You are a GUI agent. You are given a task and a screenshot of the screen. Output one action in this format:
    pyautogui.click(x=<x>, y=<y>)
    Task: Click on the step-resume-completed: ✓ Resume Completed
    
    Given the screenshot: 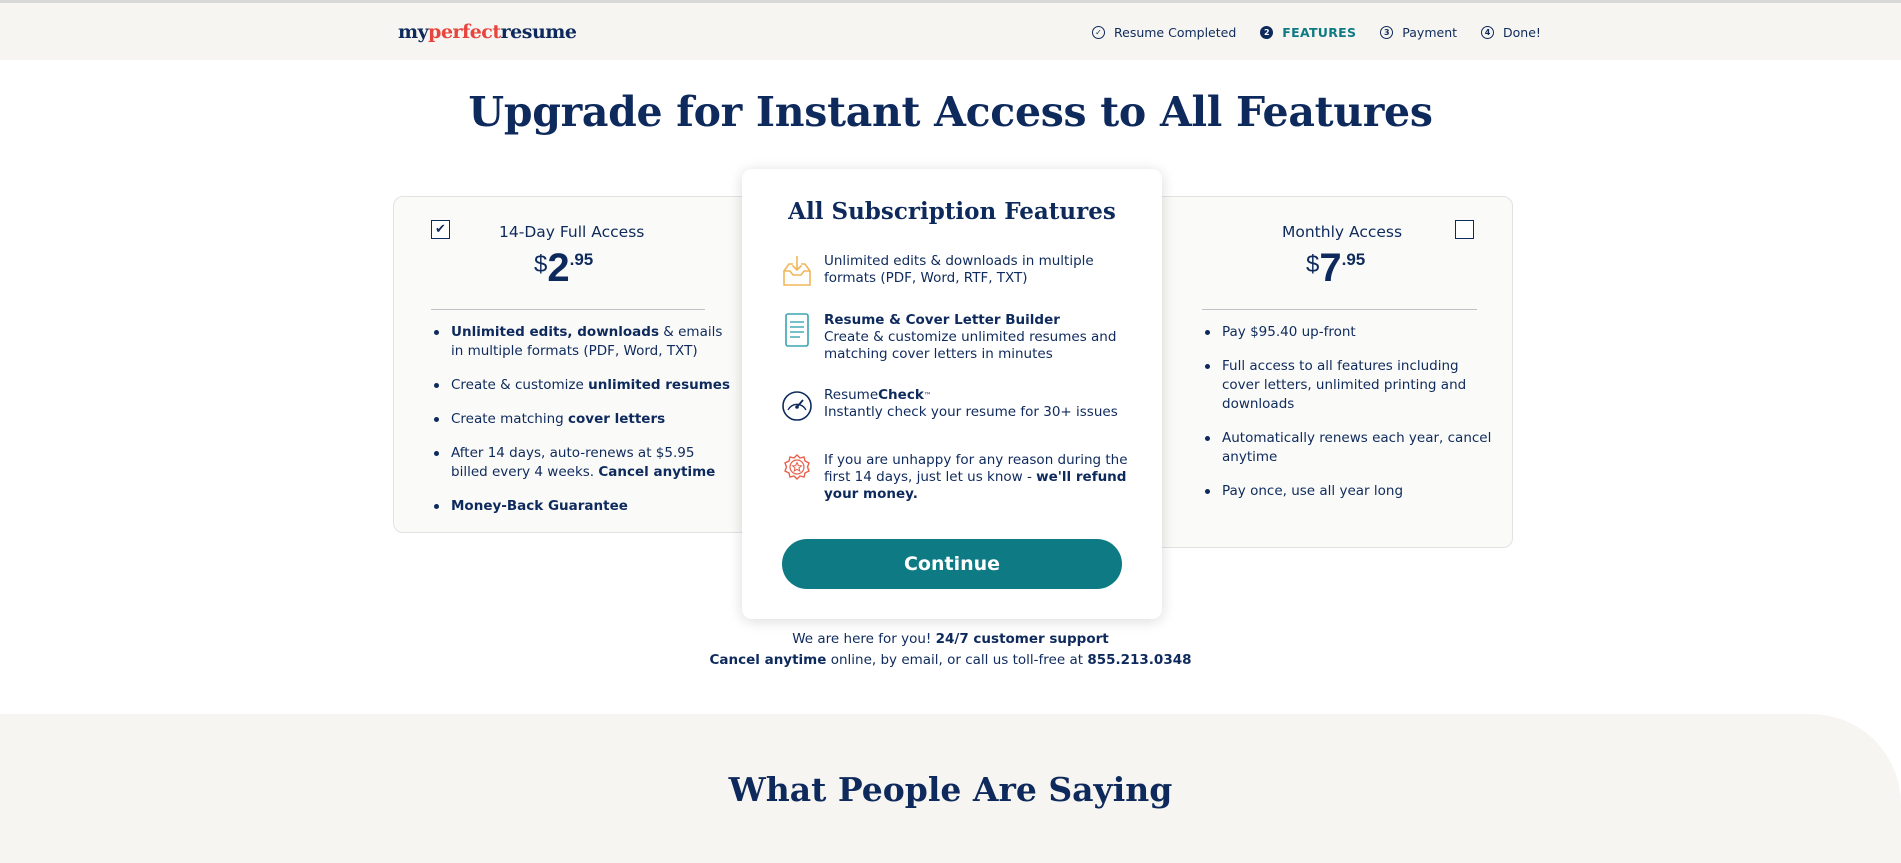 What is the action you would take?
    pyautogui.click(x=1164, y=32)
    